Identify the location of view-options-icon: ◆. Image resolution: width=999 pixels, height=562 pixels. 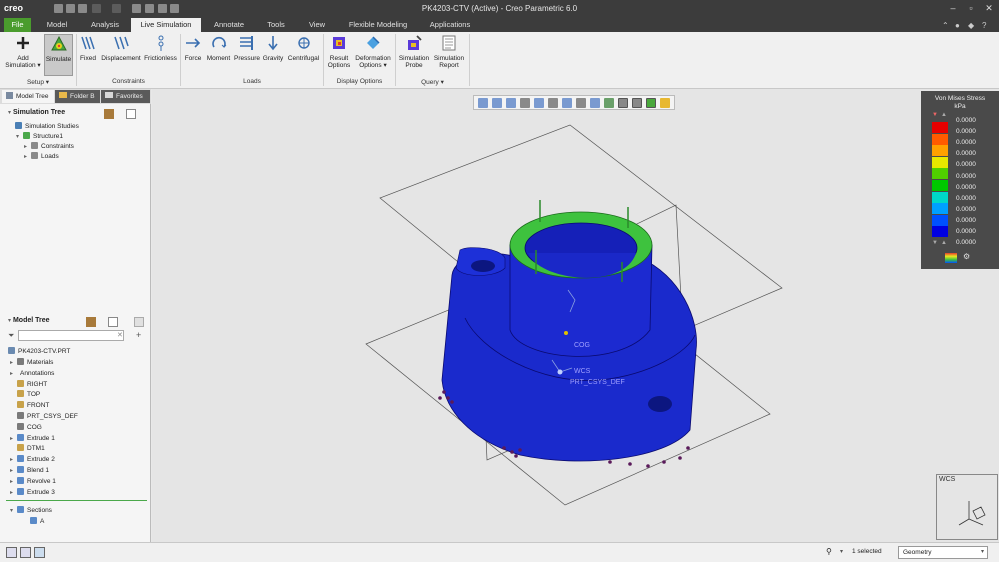
(971, 25).